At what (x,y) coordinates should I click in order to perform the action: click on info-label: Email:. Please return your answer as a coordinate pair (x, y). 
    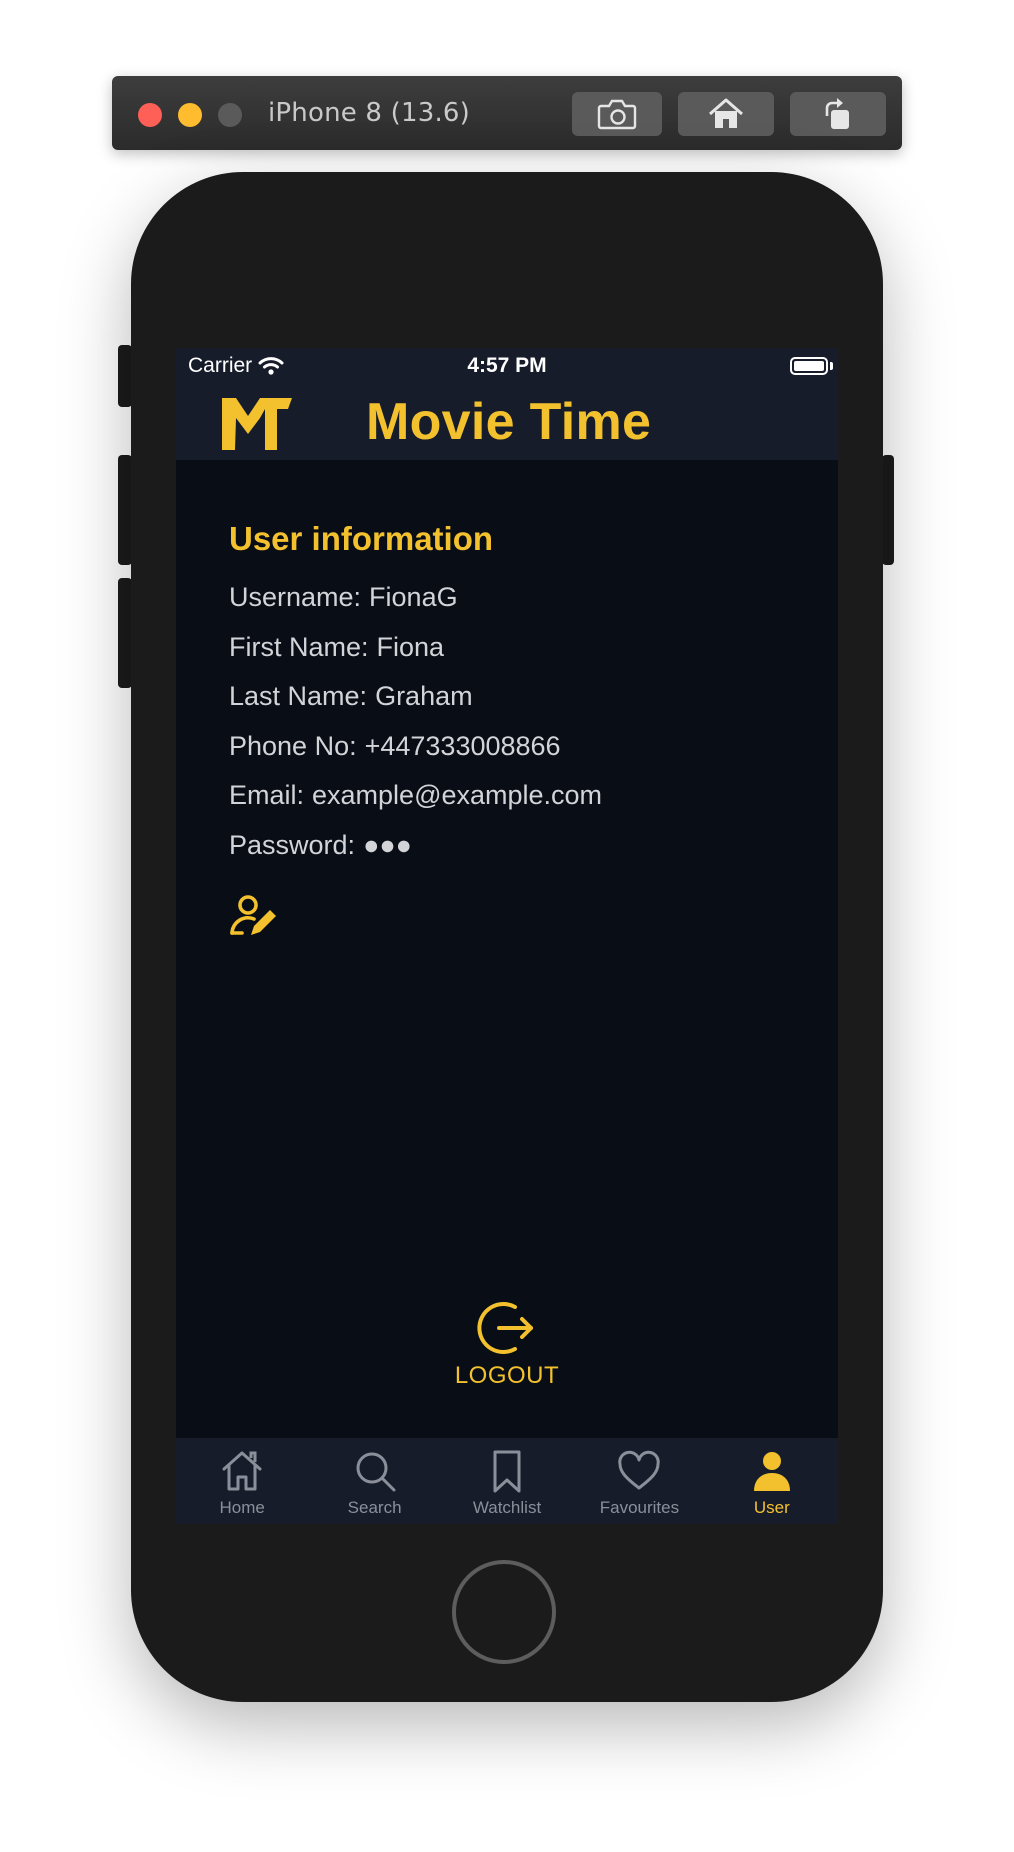
    Looking at the image, I should click on (267, 795).